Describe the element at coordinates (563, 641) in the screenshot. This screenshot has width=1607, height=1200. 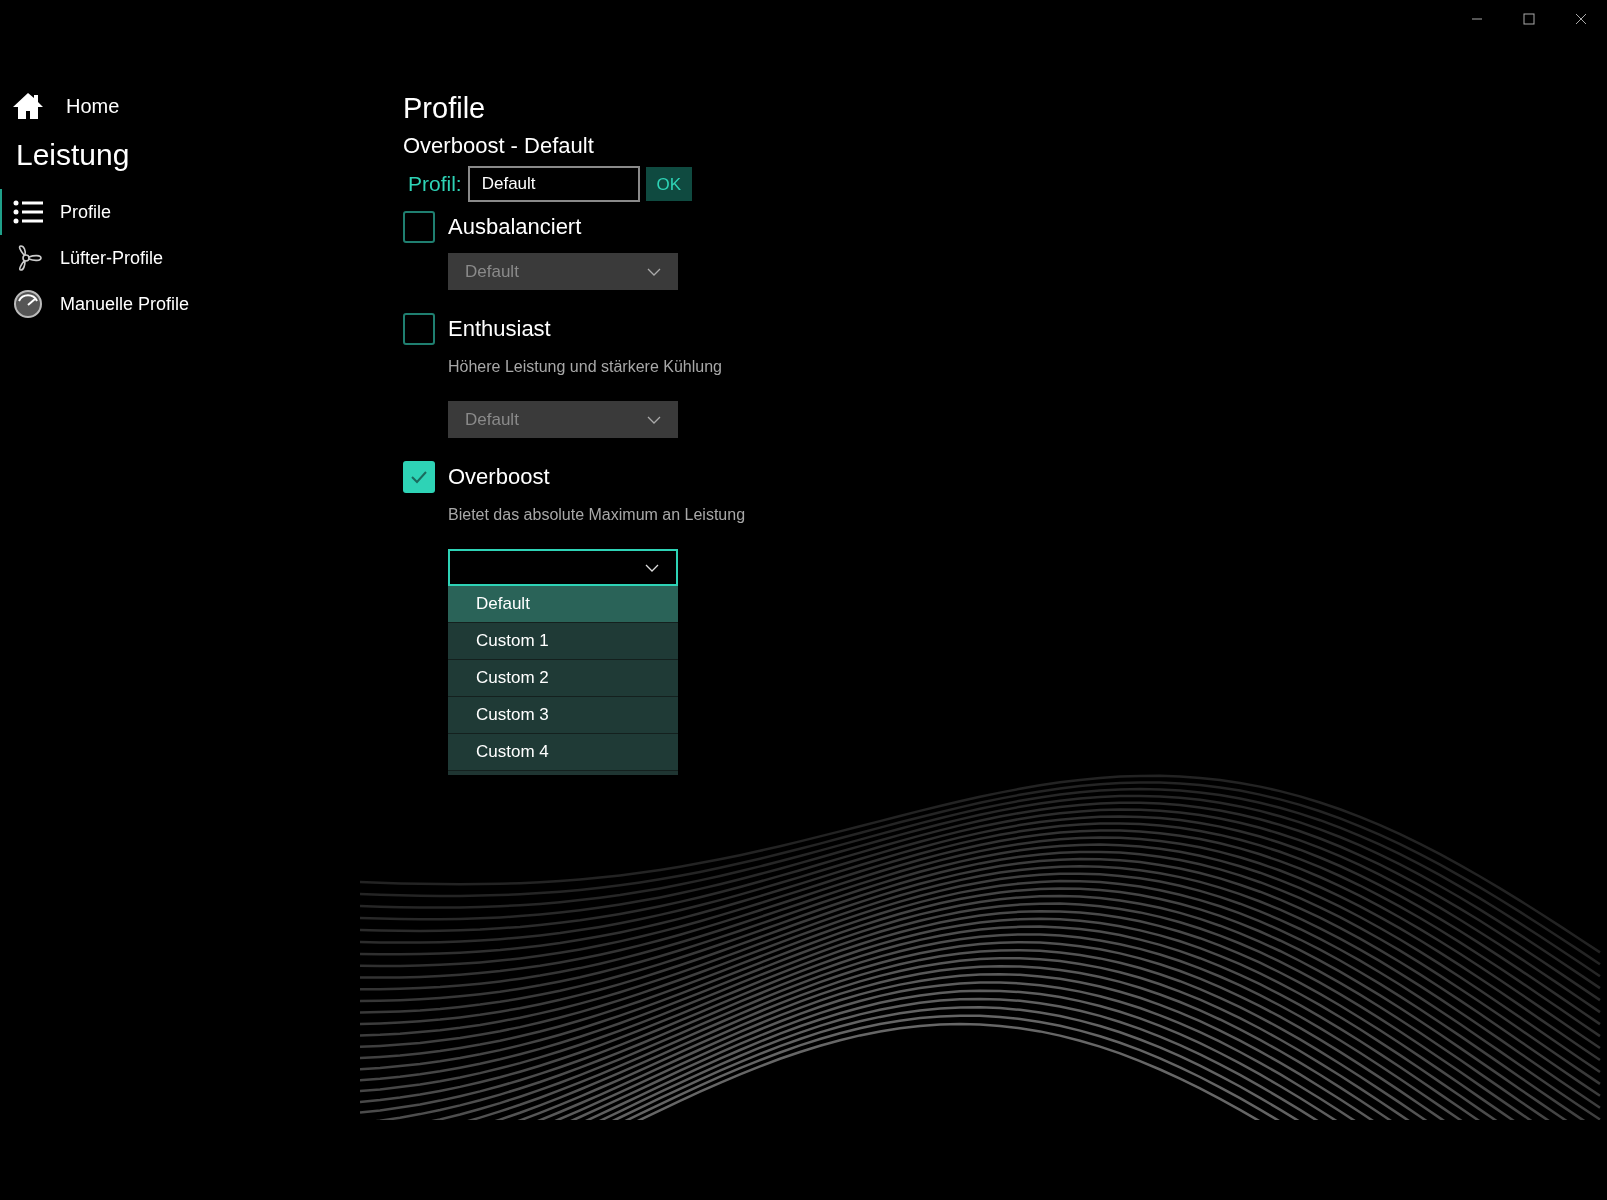
I see `dropdown-option: Custom 1` at that location.